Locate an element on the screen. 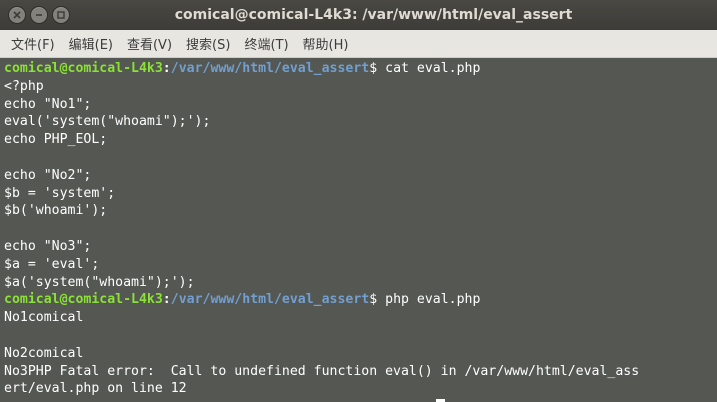 The image size is (717, 402). file-line: $b('whoami'); is located at coordinates (56, 211).